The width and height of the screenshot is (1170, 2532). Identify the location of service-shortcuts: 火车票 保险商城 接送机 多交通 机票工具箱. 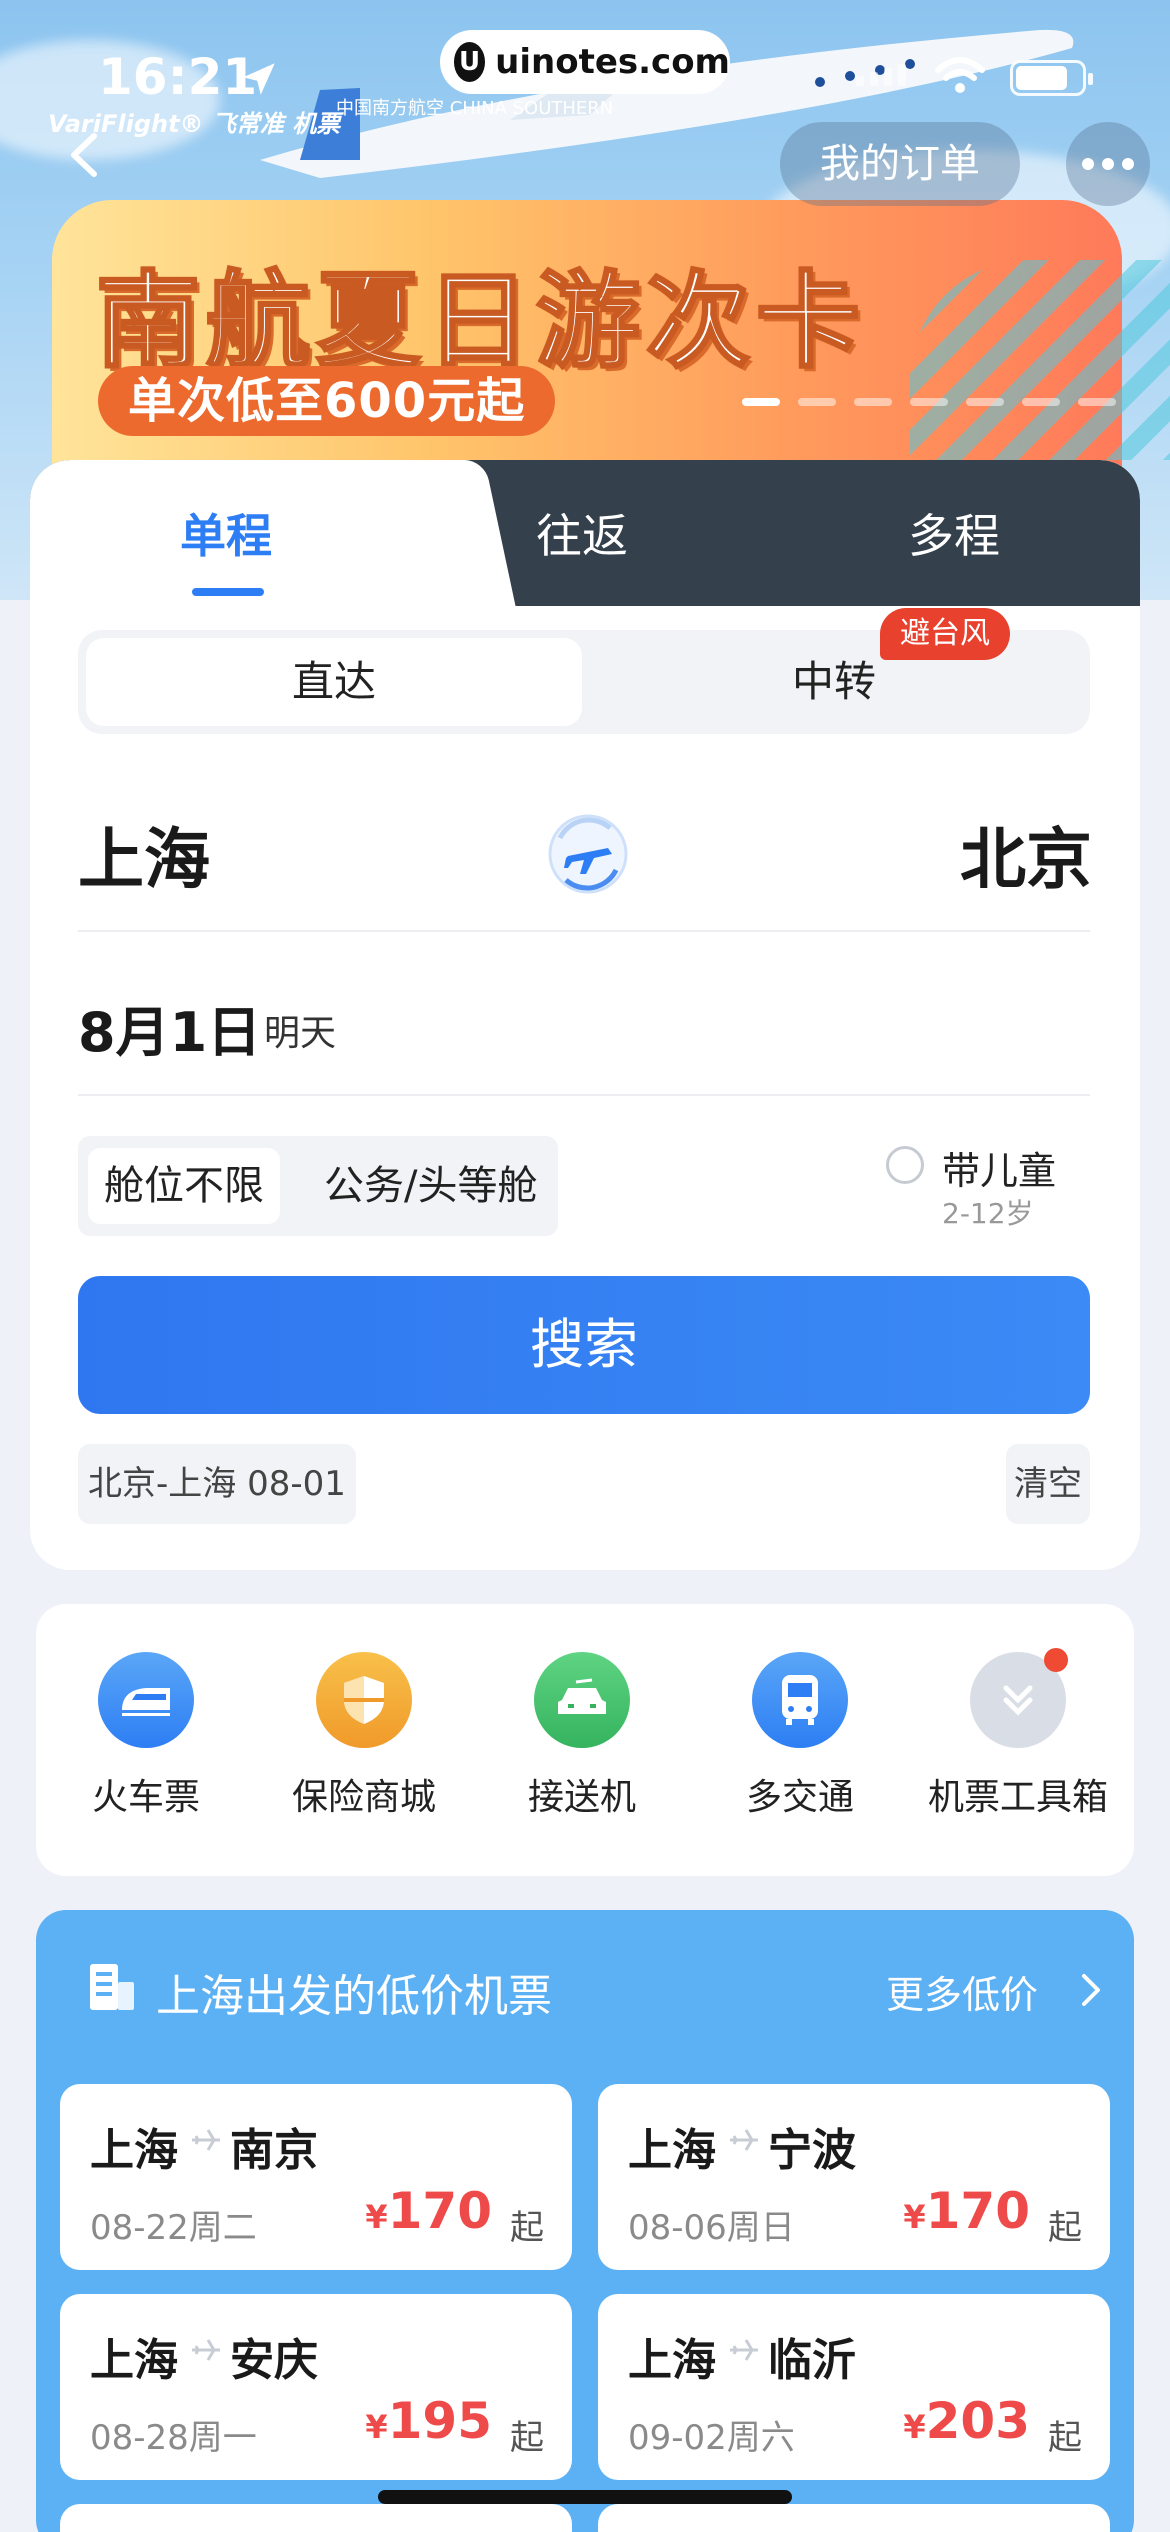
(585, 1740).